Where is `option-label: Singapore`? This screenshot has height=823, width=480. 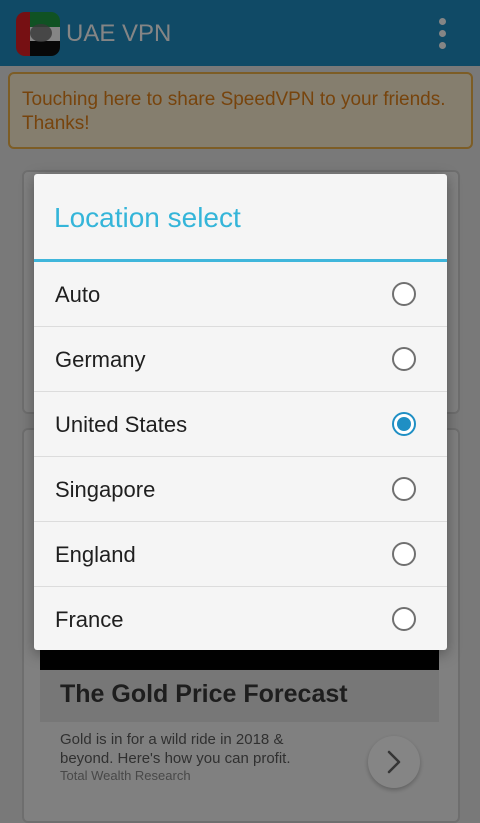
option-label: Singapore is located at coordinates (105, 489).